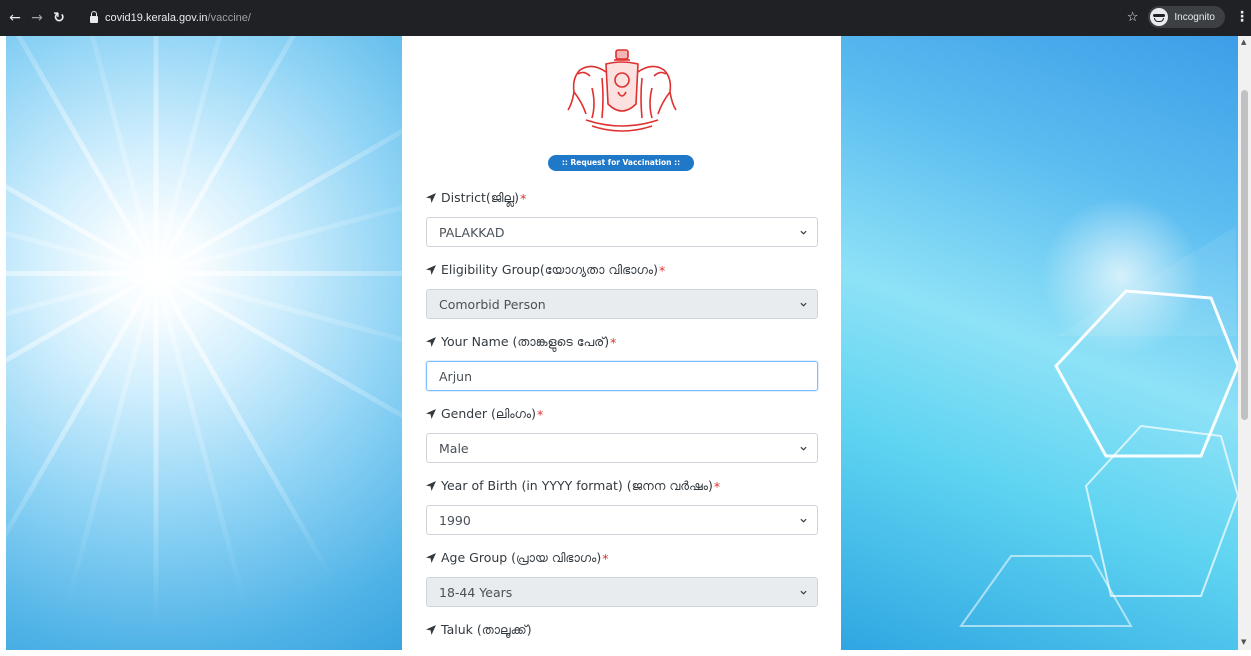  I want to click on incognito-badge: Incognito, so click(1186, 17).